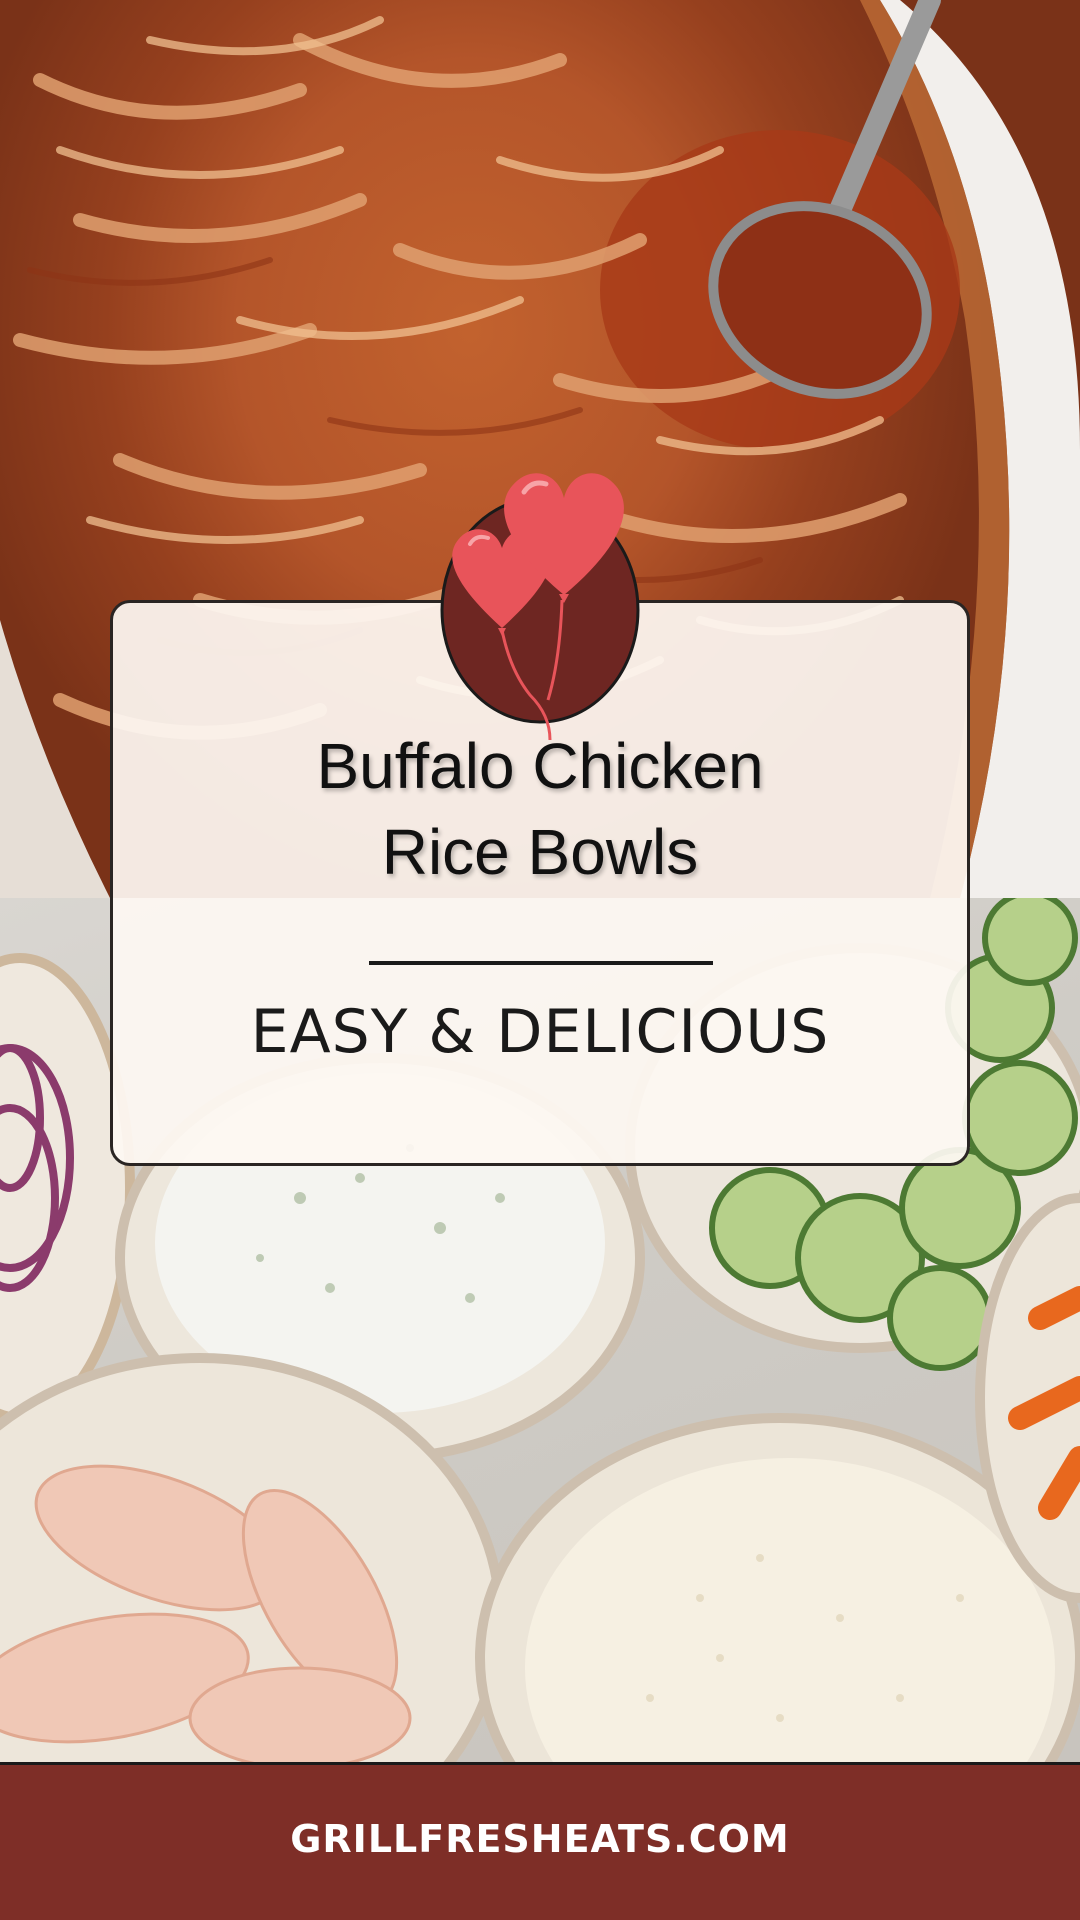 This screenshot has width=1080, height=1920. I want to click on recipe-title: Buffalo Chicken Rice Bowls, so click(540, 809).